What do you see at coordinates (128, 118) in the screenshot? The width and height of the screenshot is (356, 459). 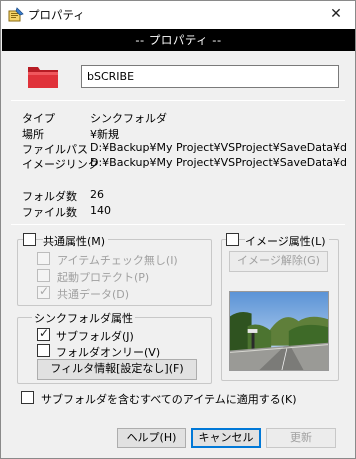 I see `type-value: シンクフォルダ` at bounding box center [128, 118].